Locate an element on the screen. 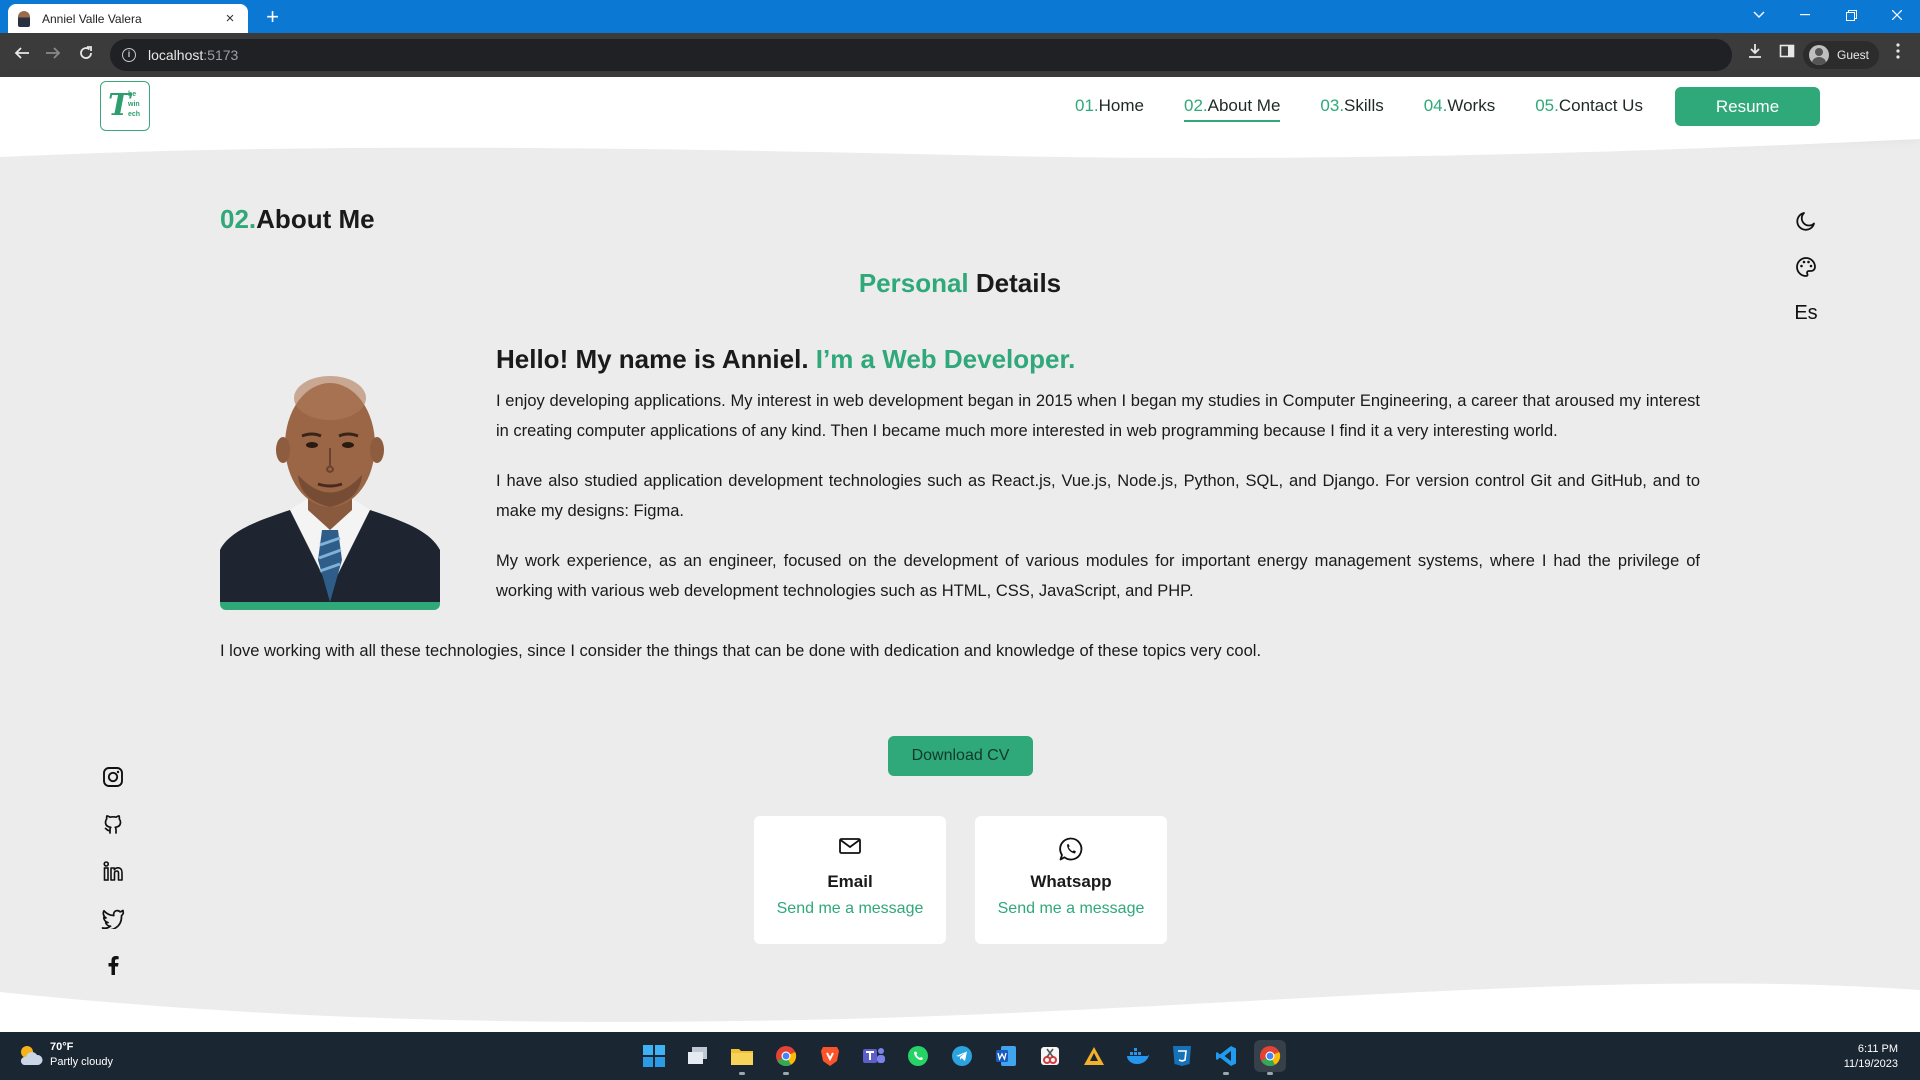  clock-time: 6:11 PM is located at coordinates (1877, 1049).